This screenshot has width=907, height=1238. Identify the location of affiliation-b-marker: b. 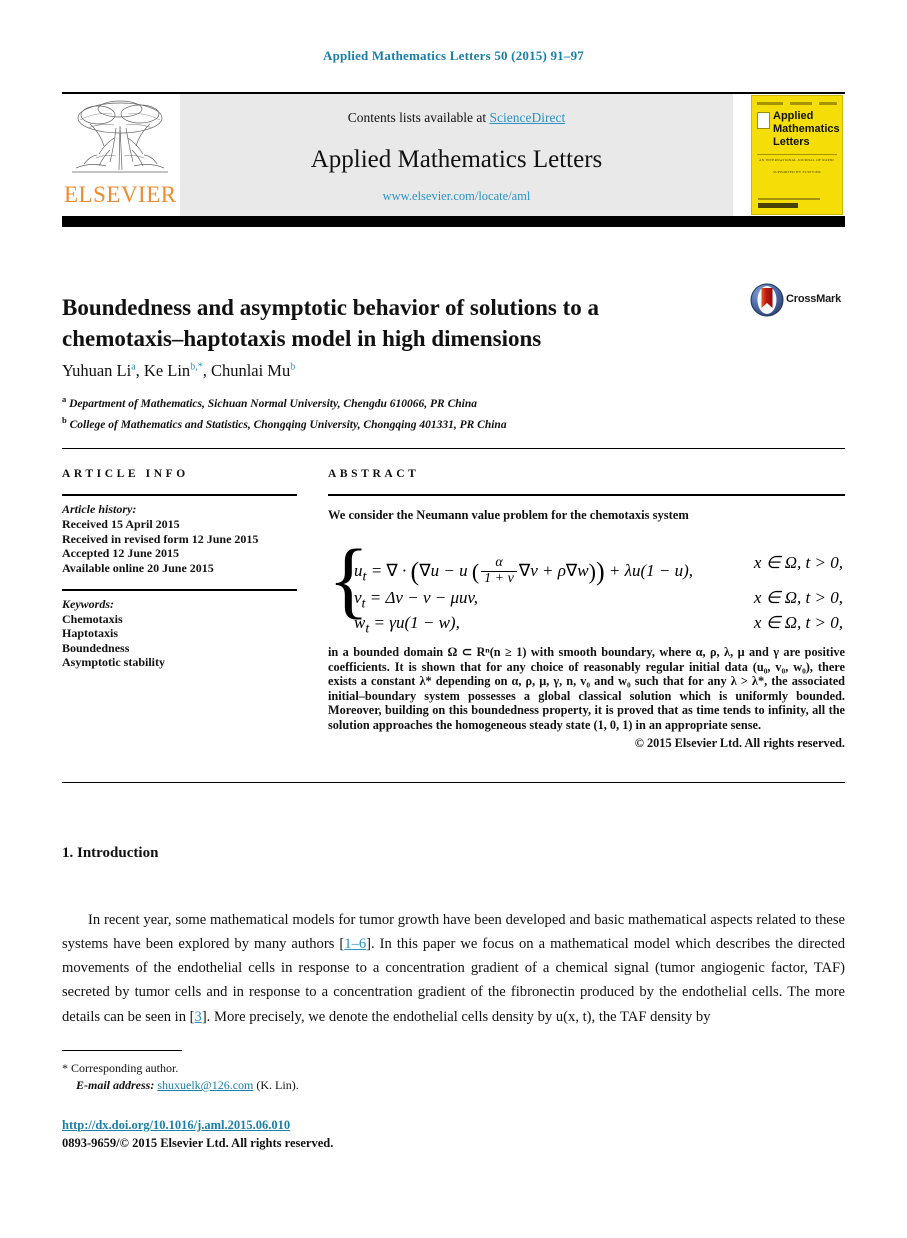
(64, 419).